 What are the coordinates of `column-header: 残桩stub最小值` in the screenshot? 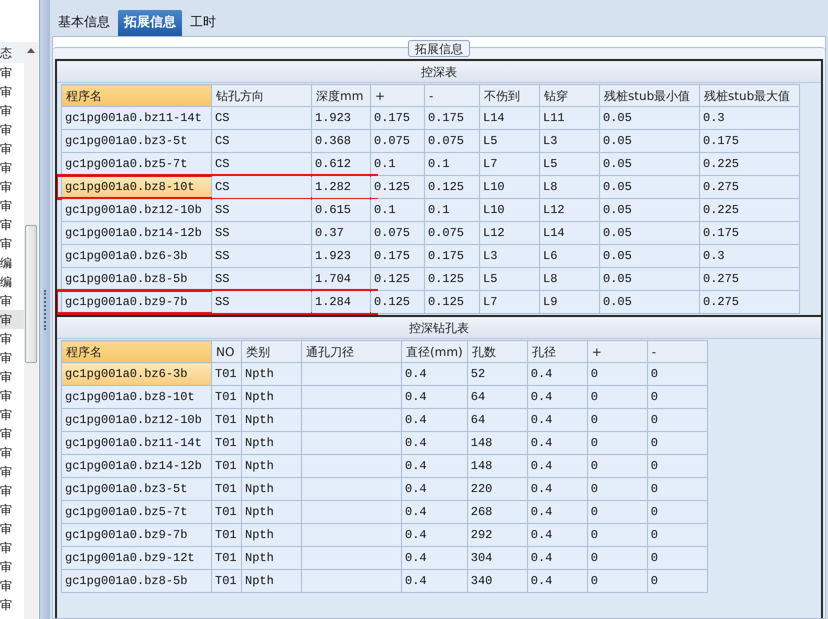 It's located at (650, 95).